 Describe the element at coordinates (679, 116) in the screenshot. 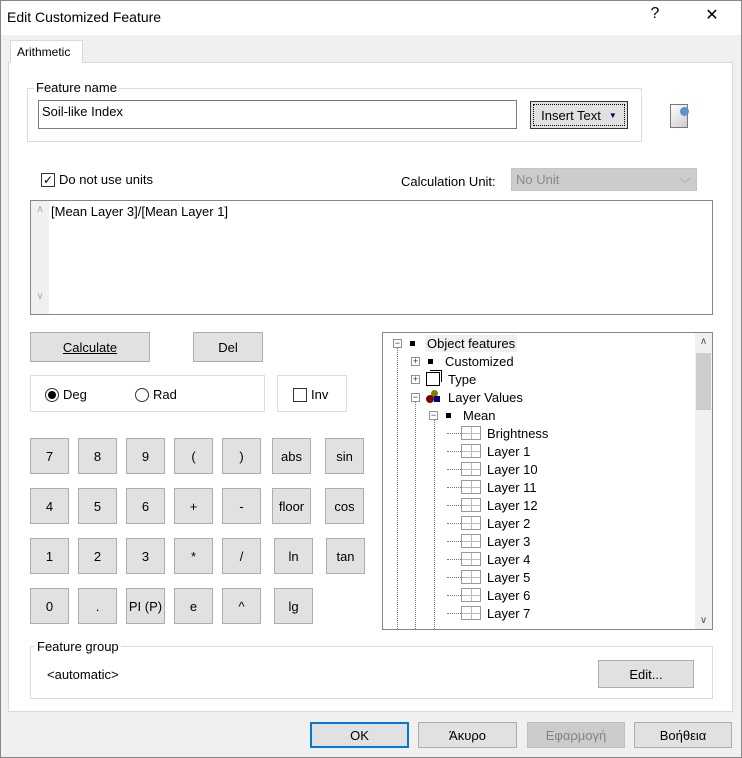

I see `document-icon` at that location.